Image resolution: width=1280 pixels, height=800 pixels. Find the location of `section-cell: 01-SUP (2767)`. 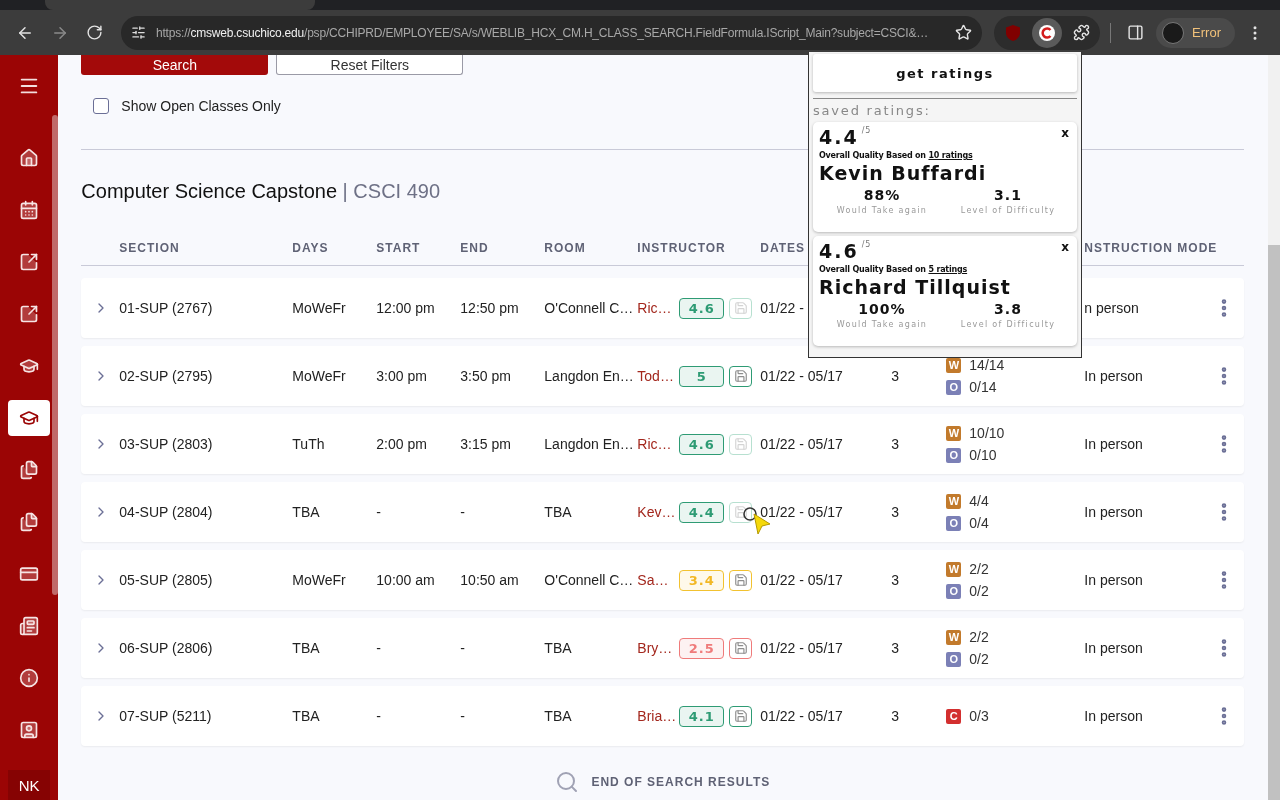

section-cell: 01-SUP (2767) is located at coordinates (166, 308).